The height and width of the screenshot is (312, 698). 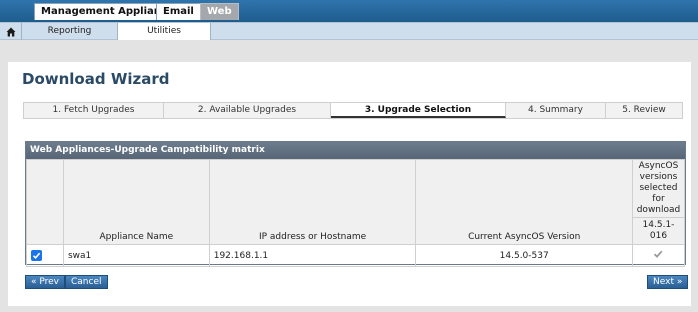 I want to click on step-upgrade-selection: 3. Upgrade Selection, so click(x=418, y=110).